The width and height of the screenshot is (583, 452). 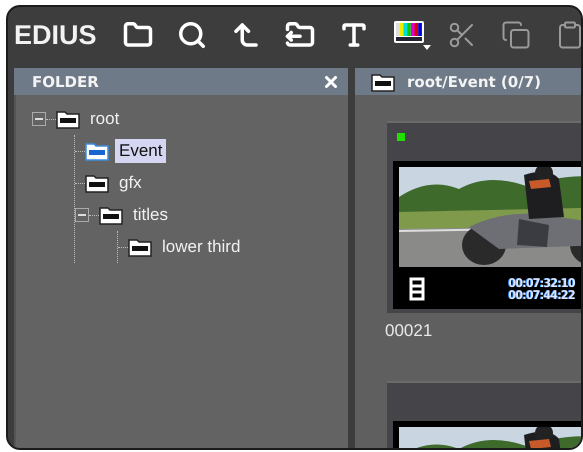 What do you see at coordinates (474, 81) in the screenshot?
I see `bin-path: root/Event (0/7)` at bounding box center [474, 81].